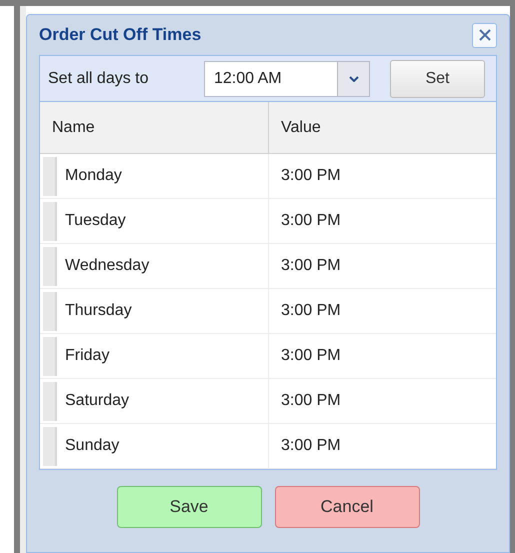 The image size is (515, 553). What do you see at coordinates (98, 311) in the screenshot?
I see `day-name: Thursday` at bounding box center [98, 311].